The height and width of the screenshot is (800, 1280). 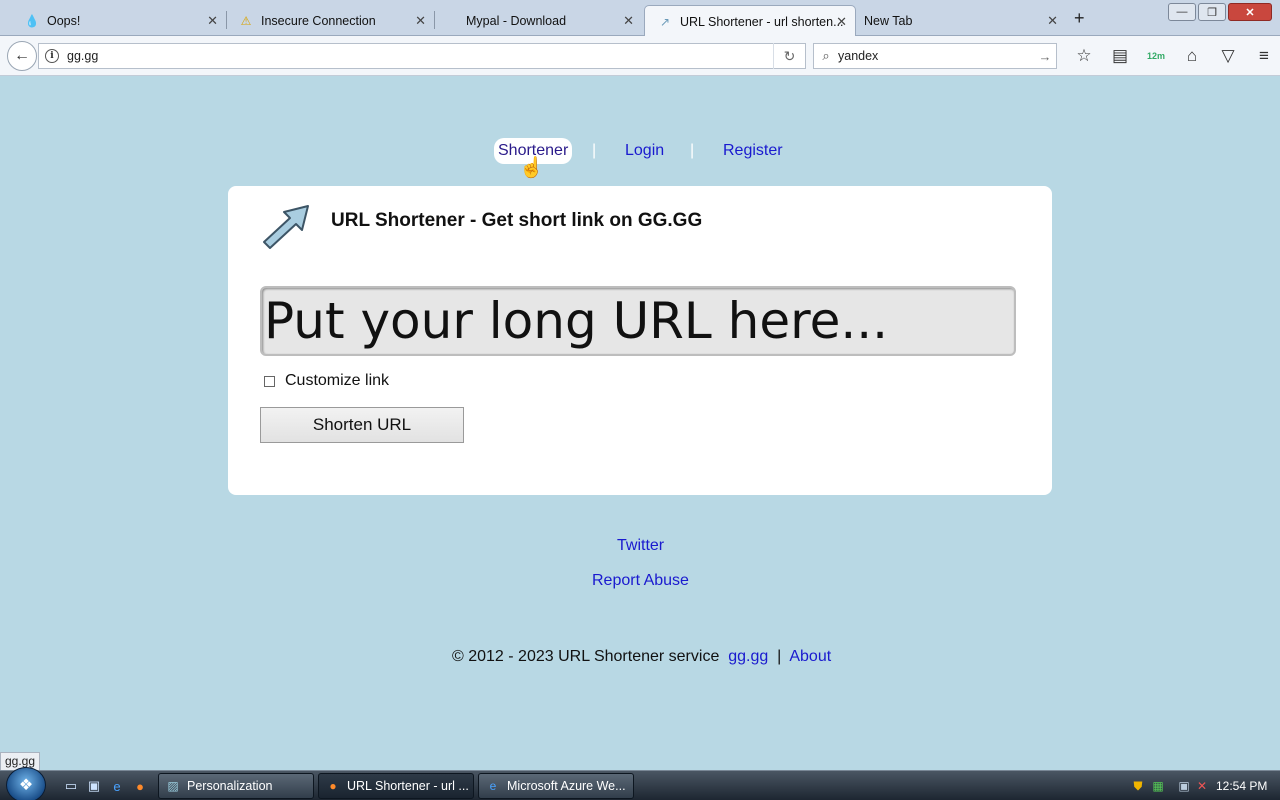 I want to click on footer-about-link: About, so click(x=810, y=656).